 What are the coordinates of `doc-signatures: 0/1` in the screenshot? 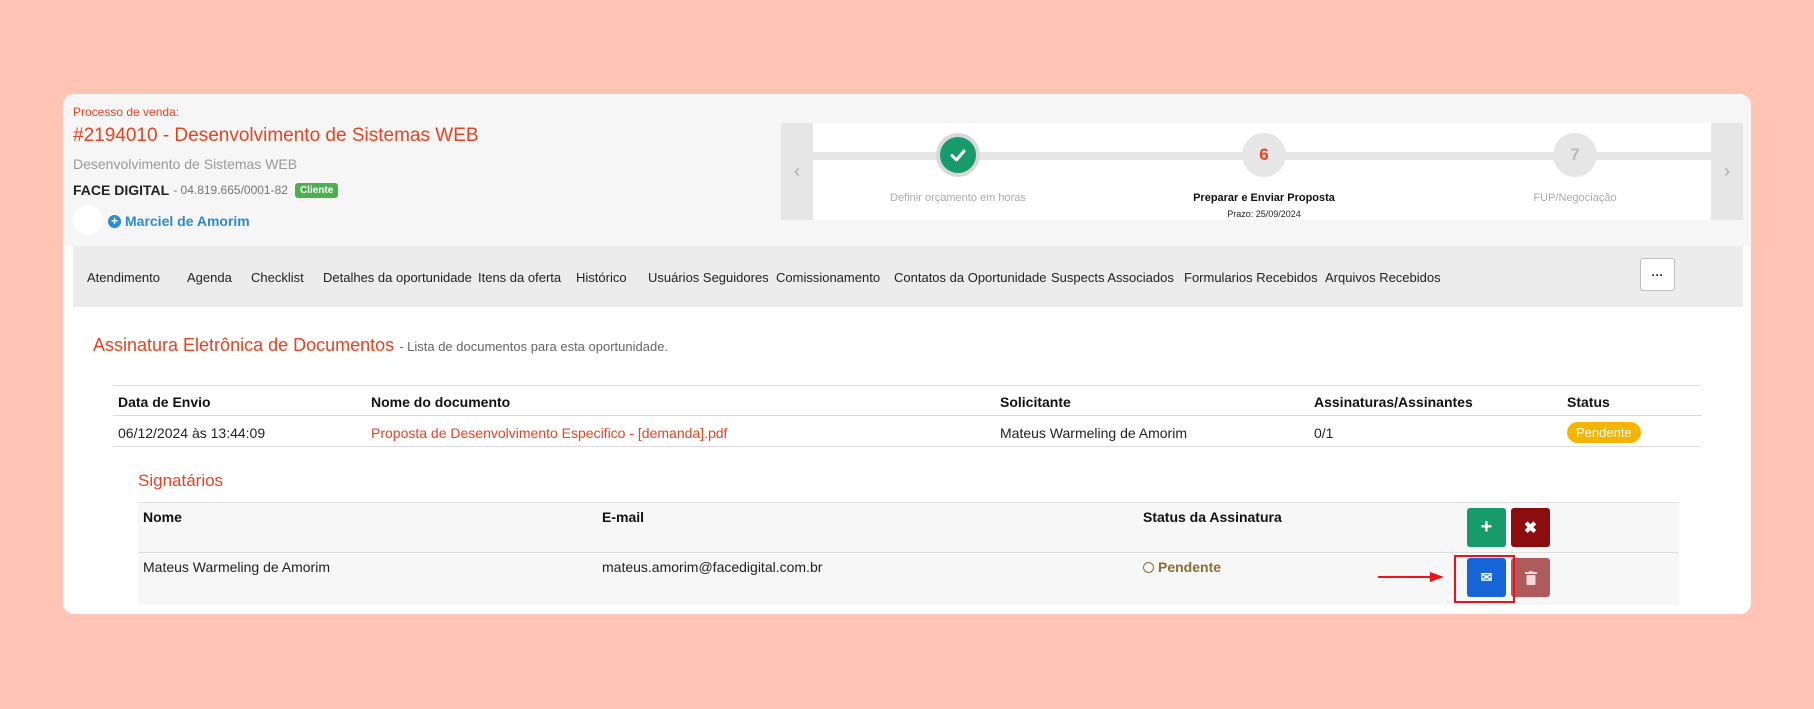 It's located at (1324, 433).